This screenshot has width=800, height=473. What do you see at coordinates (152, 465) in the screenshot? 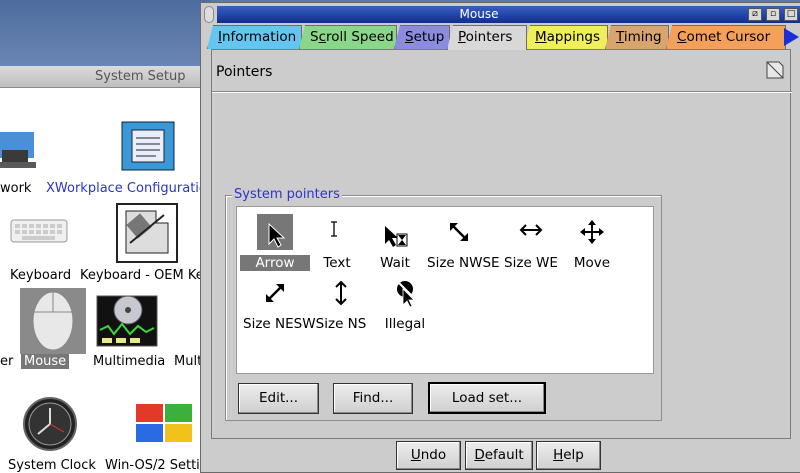
I see `bg-item-win-os2-label: Win-OS/2 Setti` at bounding box center [152, 465].